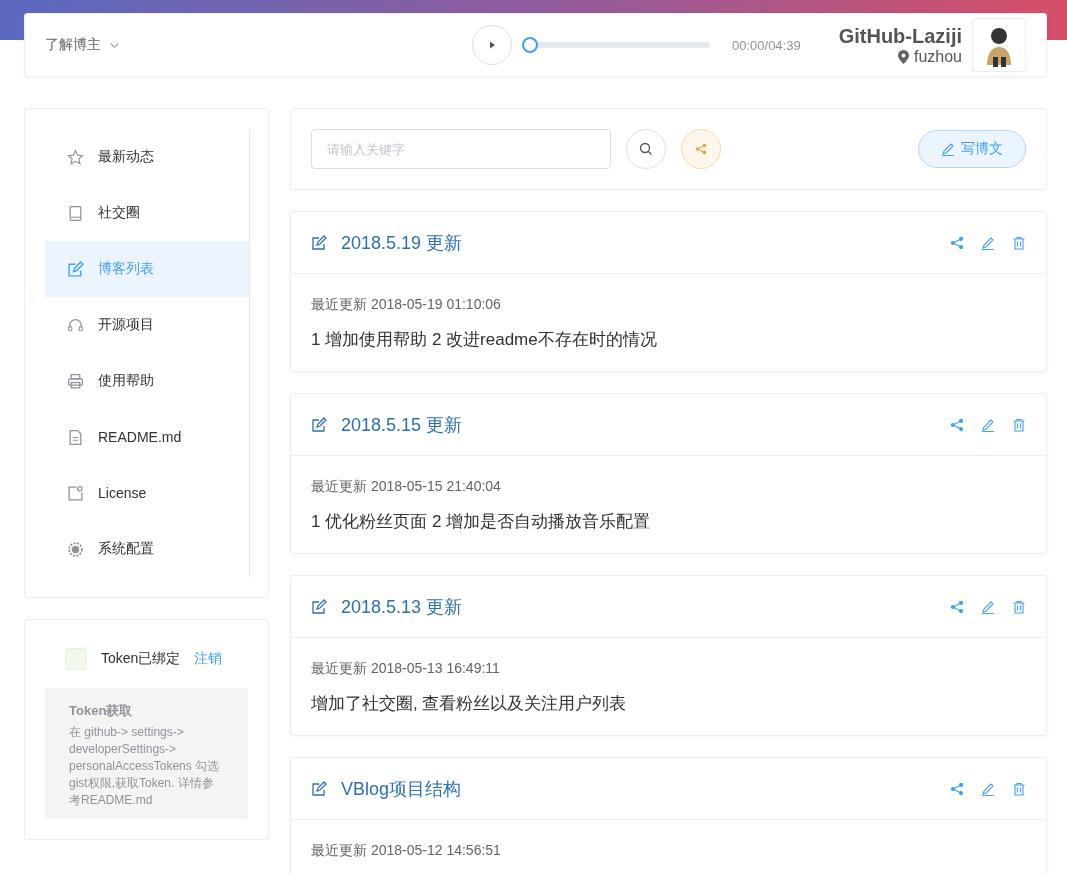 This screenshot has height=874, width=1067. I want to click on token-status: Token已绑定, so click(141, 659).